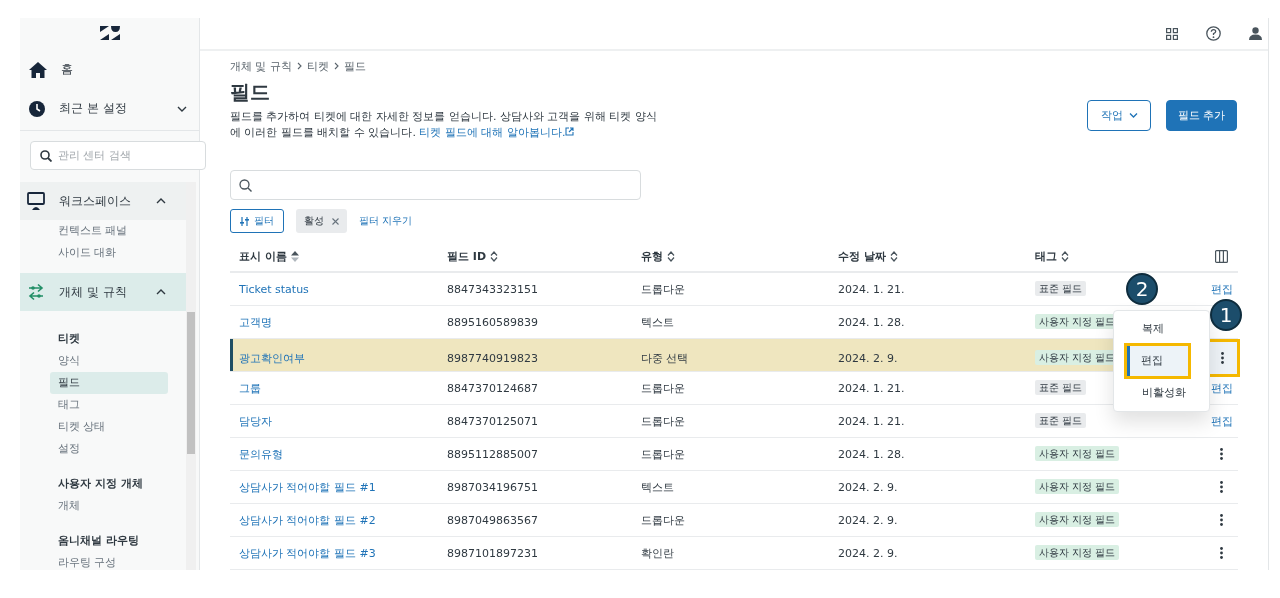  I want to click on chip-label: 활성, so click(314, 221).